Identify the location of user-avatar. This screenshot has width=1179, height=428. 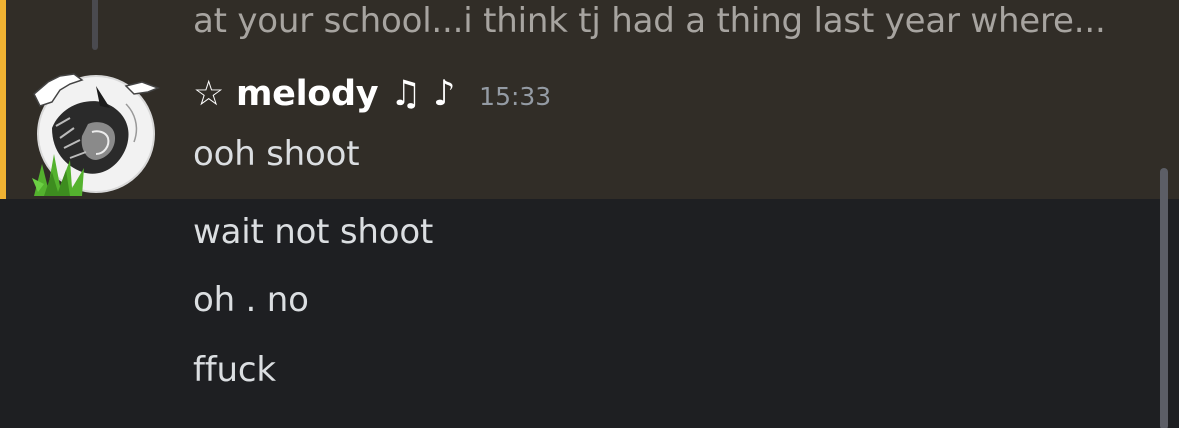
(96, 134).